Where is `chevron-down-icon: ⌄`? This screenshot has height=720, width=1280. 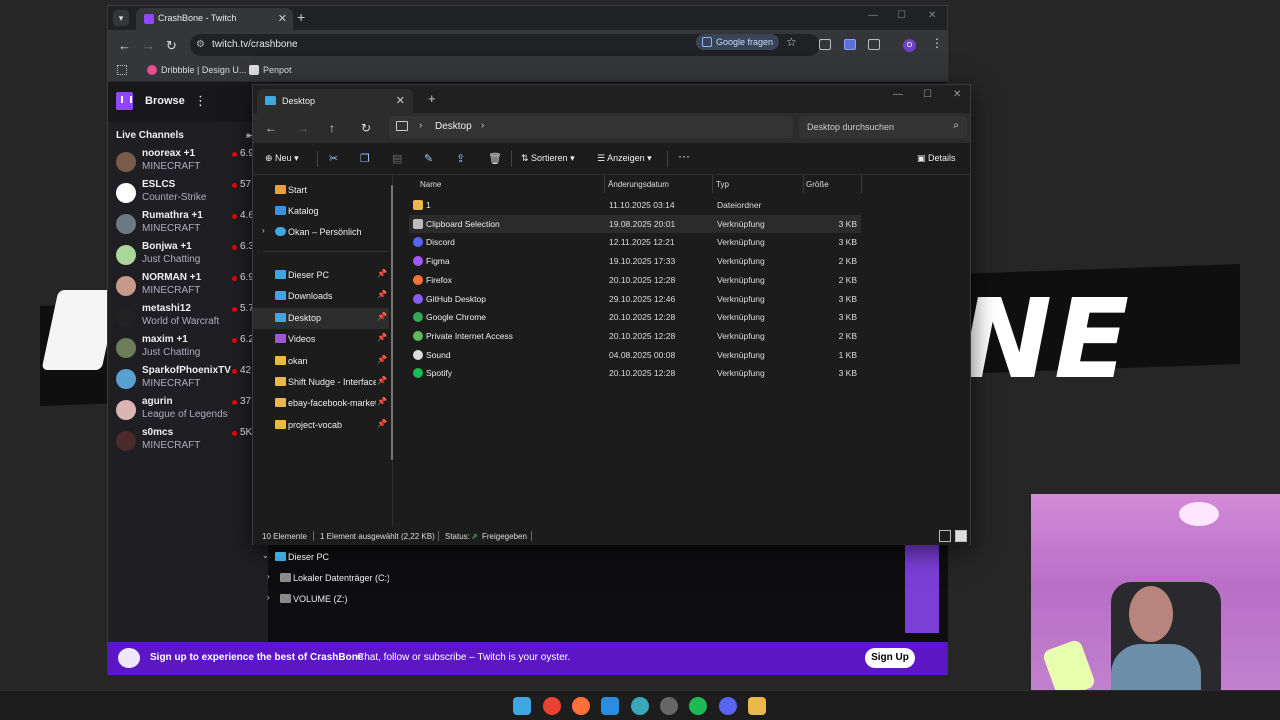
chevron-down-icon: ⌄ is located at coordinates (265, 555).